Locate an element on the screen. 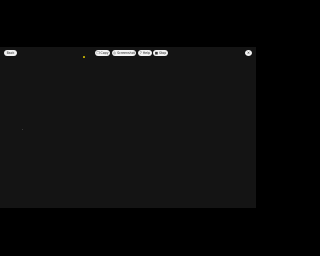  stop-button-label: Stop is located at coordinates (162, 53).